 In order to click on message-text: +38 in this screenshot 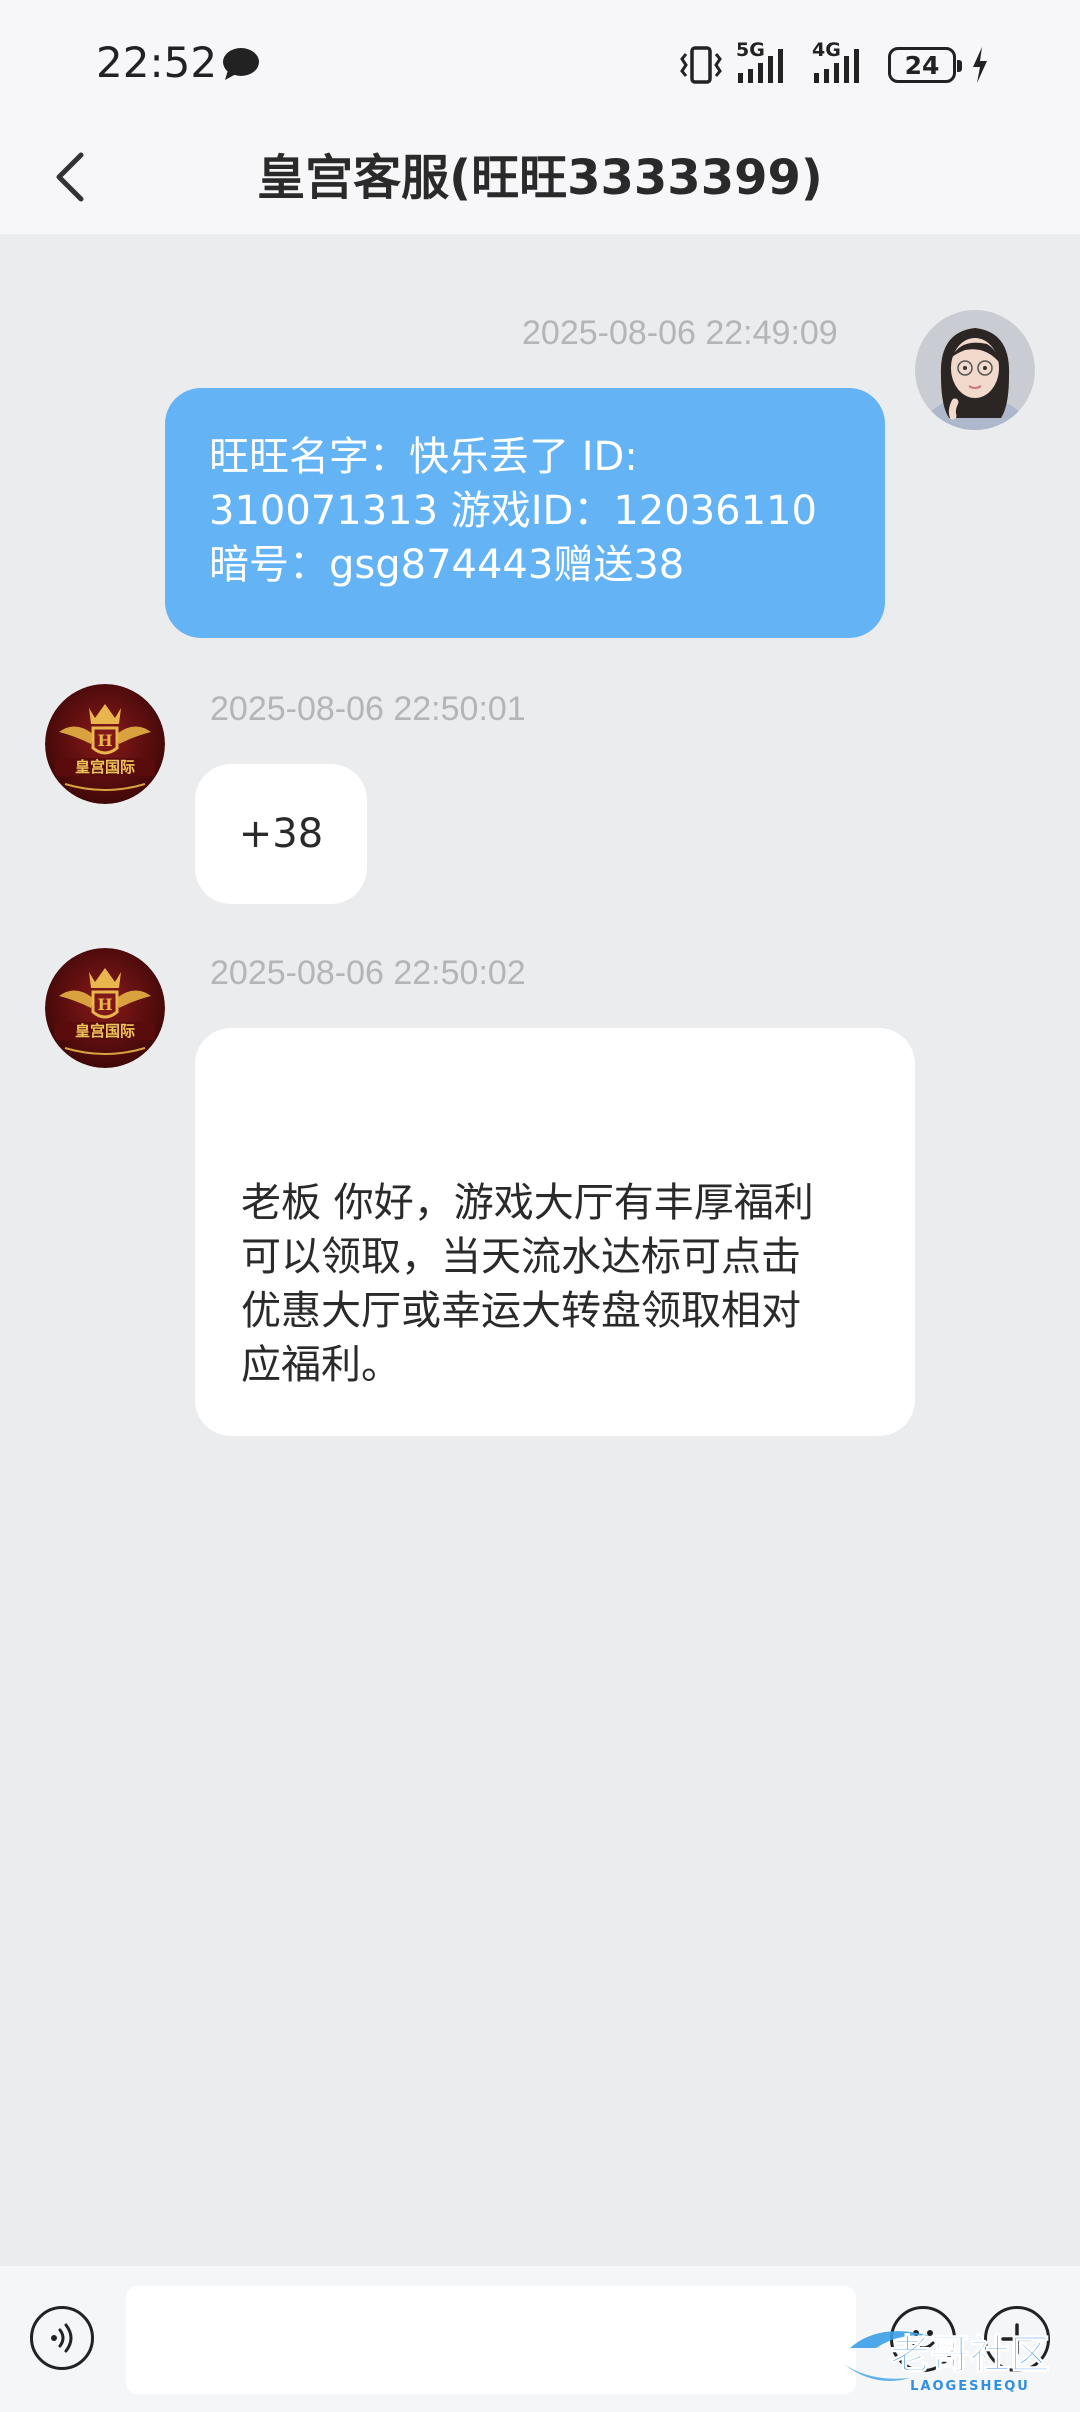, I will do `click(281, 834)`.